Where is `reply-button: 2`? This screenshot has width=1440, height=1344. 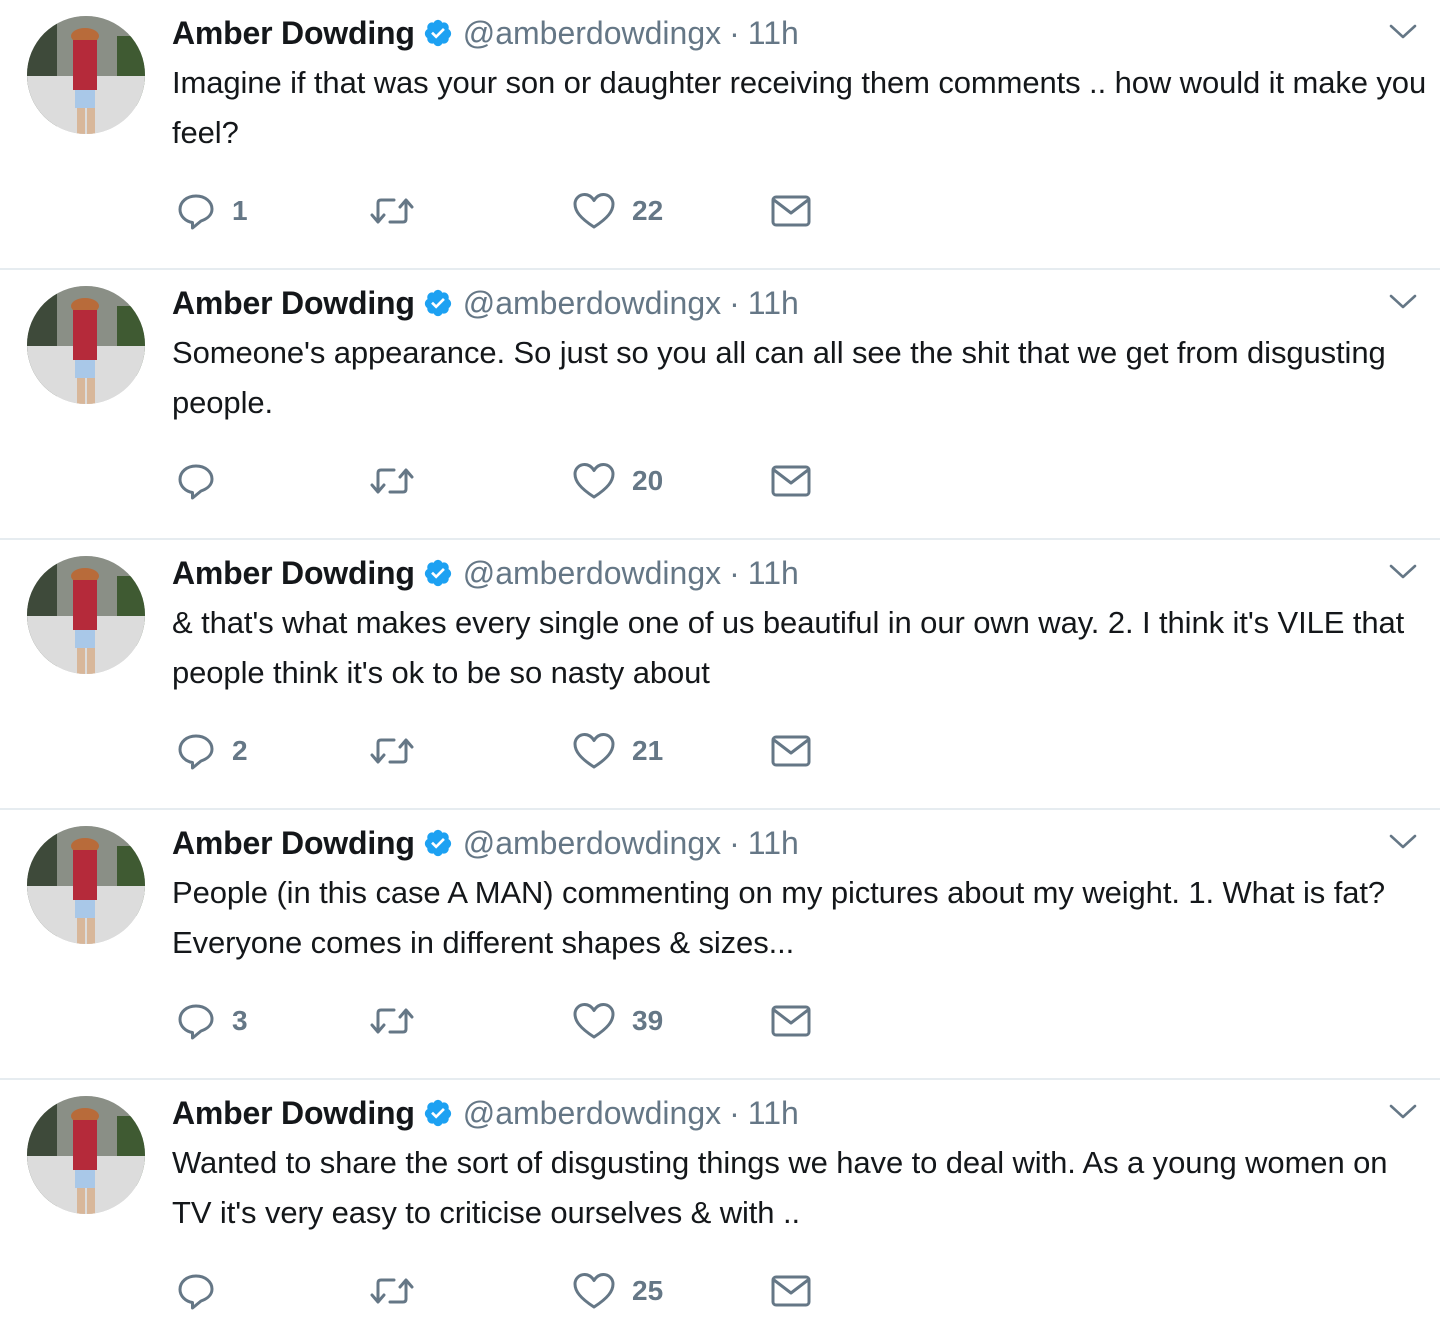 reply-button: 2 is located at coordinates (212, 751).